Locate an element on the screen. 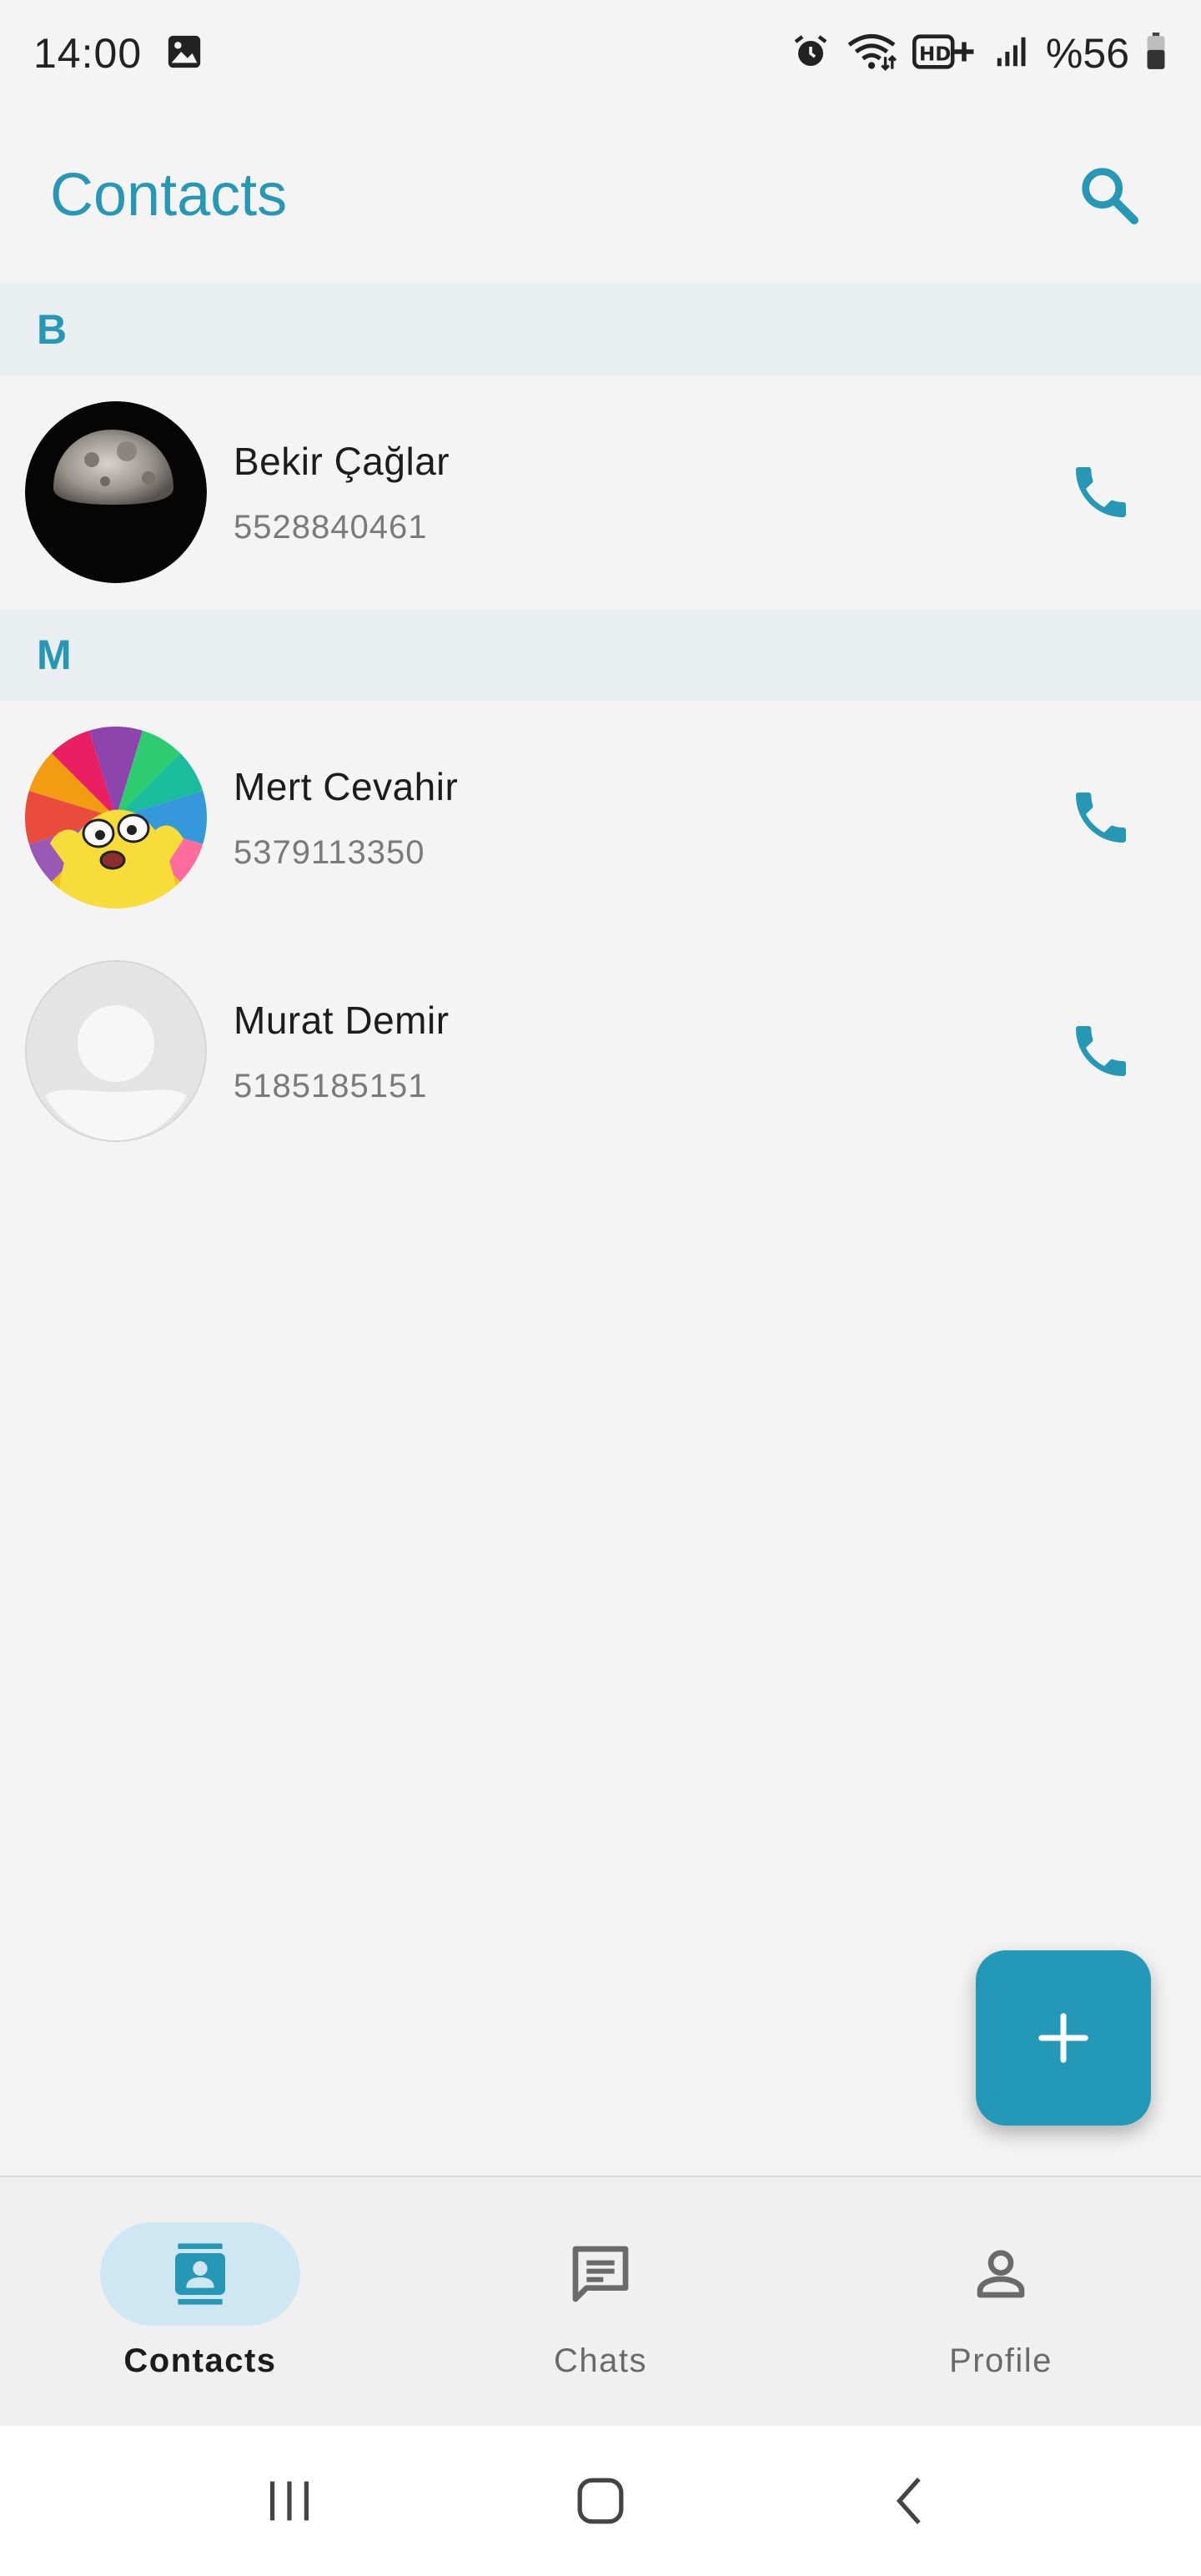  recent-apps-icon is located at coordinates (289, 2501).